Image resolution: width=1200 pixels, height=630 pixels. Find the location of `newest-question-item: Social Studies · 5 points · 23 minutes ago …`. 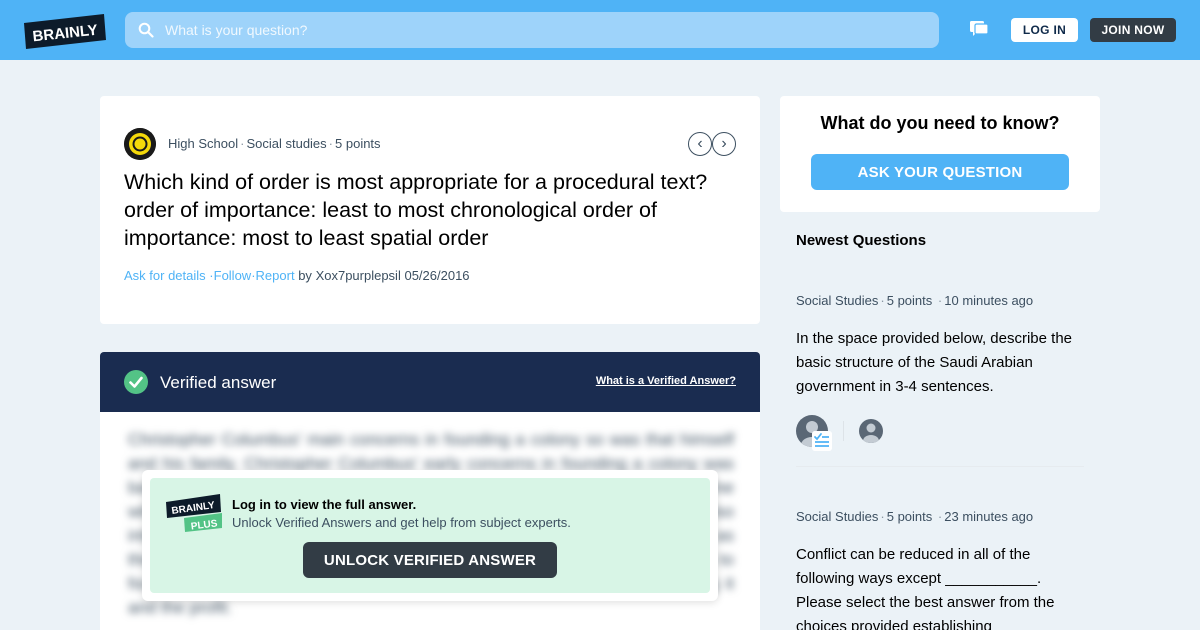

newest-question-item: Social Studies · 5 points · 23 minutes ago … is located at coordinates (940, 569).